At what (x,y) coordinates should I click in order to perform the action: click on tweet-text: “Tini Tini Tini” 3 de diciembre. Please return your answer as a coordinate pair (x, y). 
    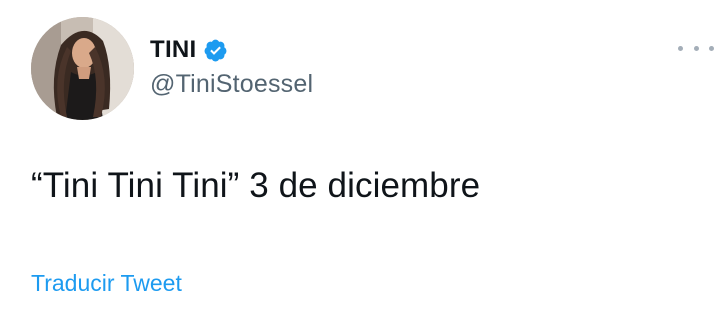
    Looking at the image, I should click on (256, 185).